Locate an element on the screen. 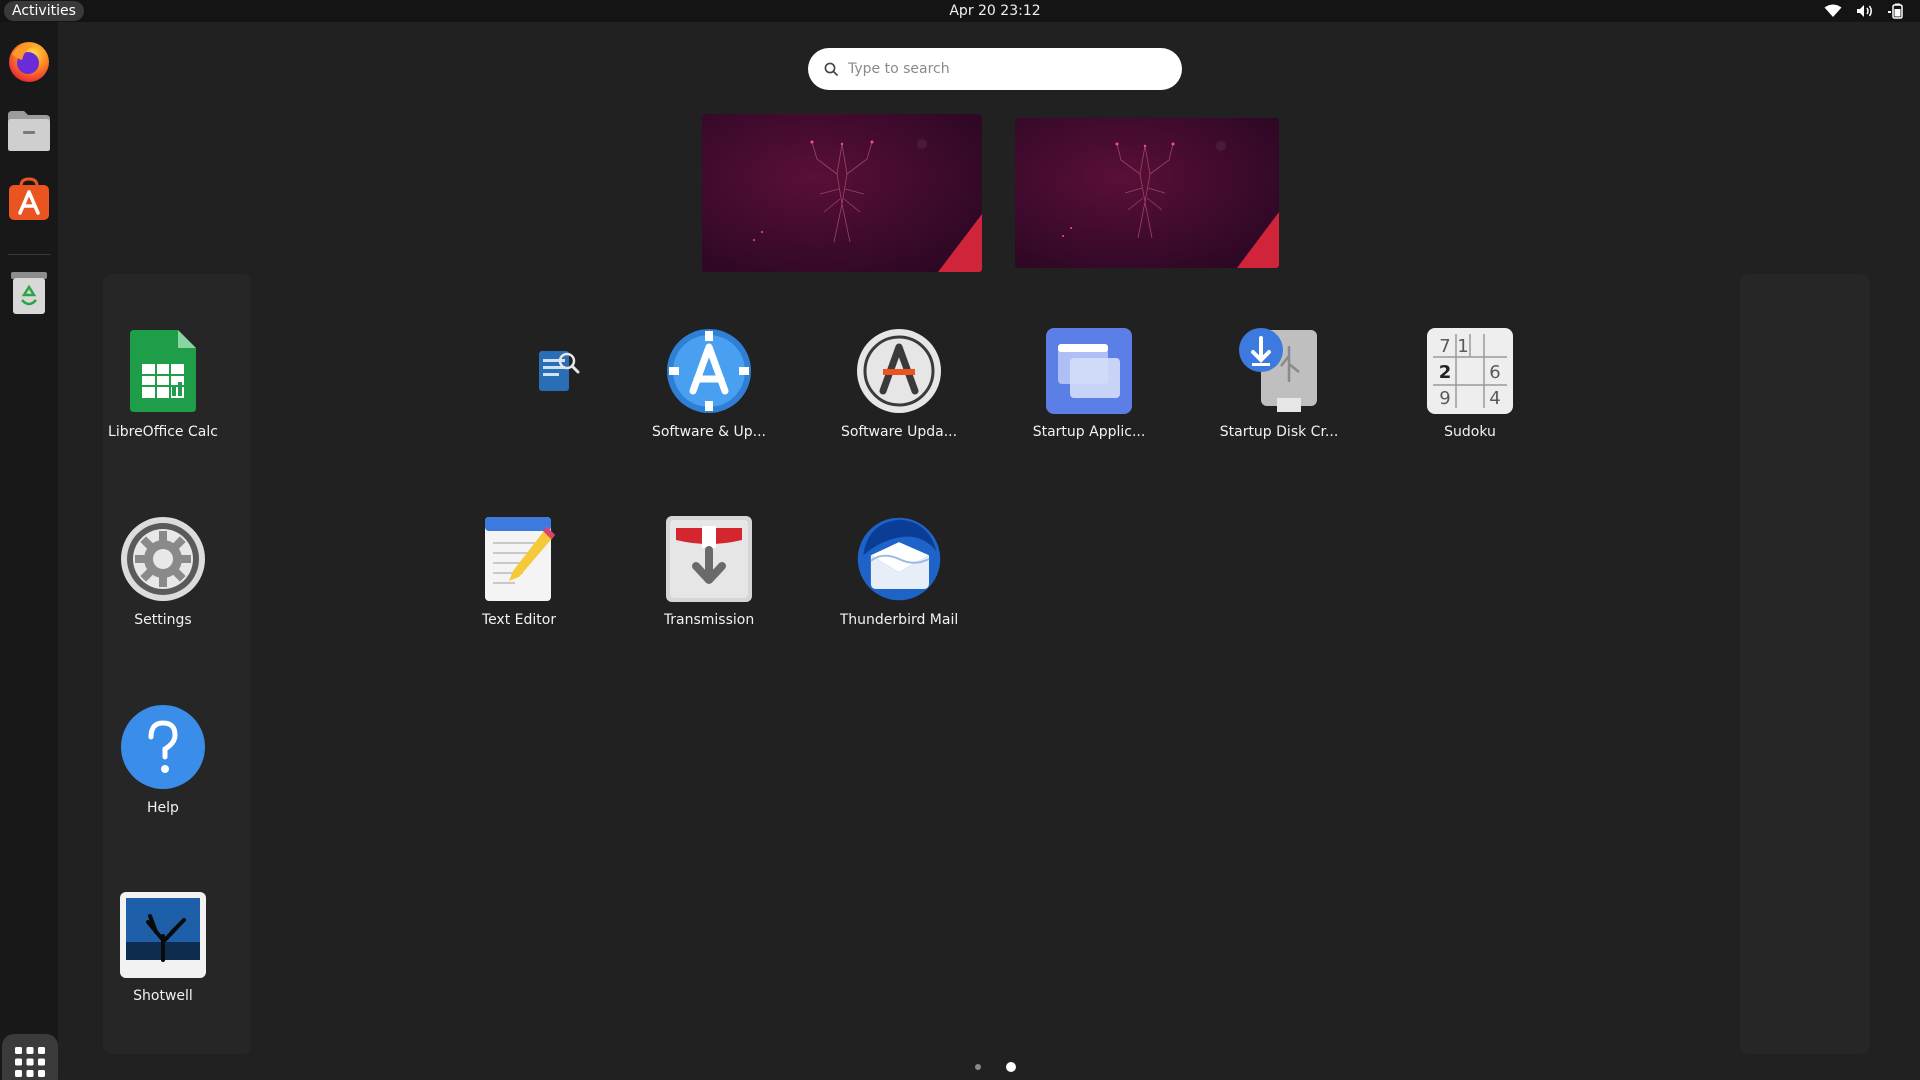  text-editor-icon is located at coordinates (519, 559).